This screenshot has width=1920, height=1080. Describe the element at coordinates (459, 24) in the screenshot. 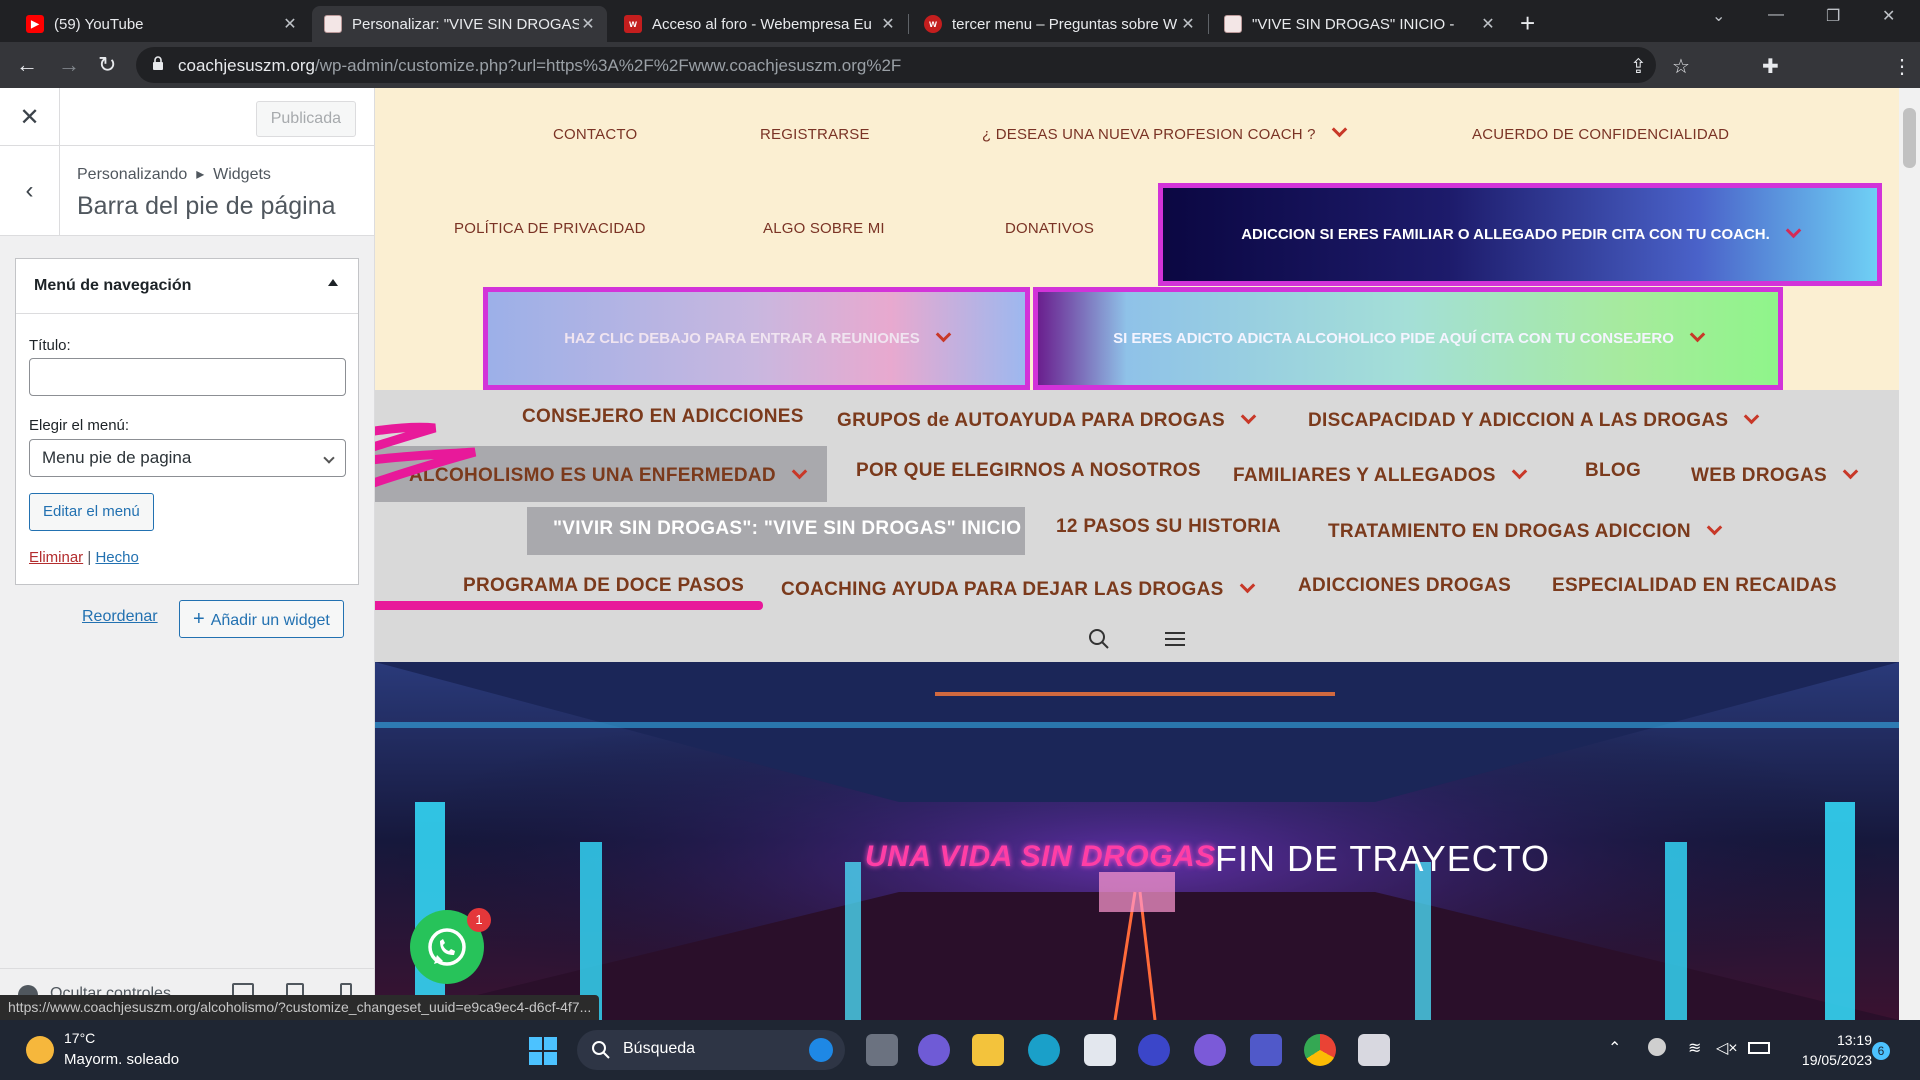

I see `tab-customizer: Personalizar: "VIVE SIN DROGAS" ✕` at that location.